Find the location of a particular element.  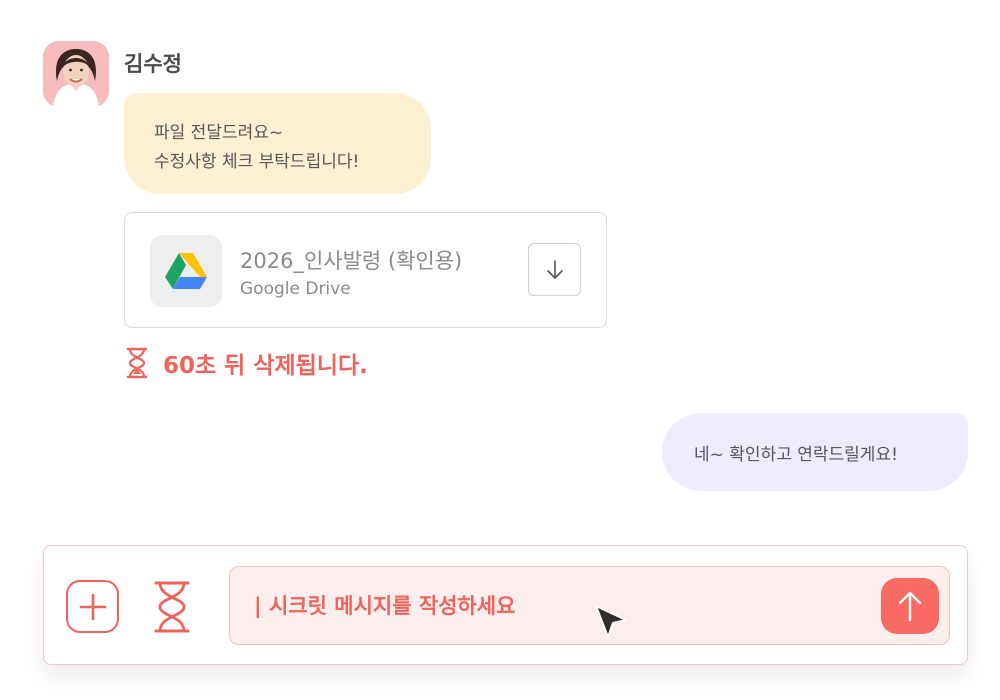

google-drive-icon is located at coordinates (186, 271).